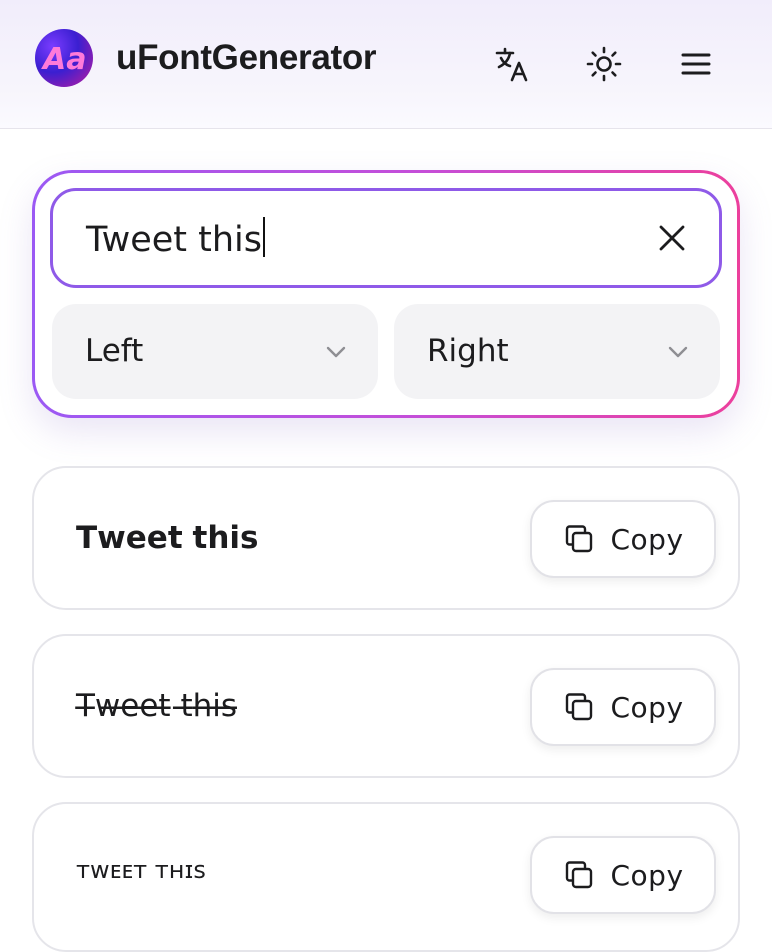 This screenshot has width=772, height=952. I want to click on clear-input-button, so click(672, 238).